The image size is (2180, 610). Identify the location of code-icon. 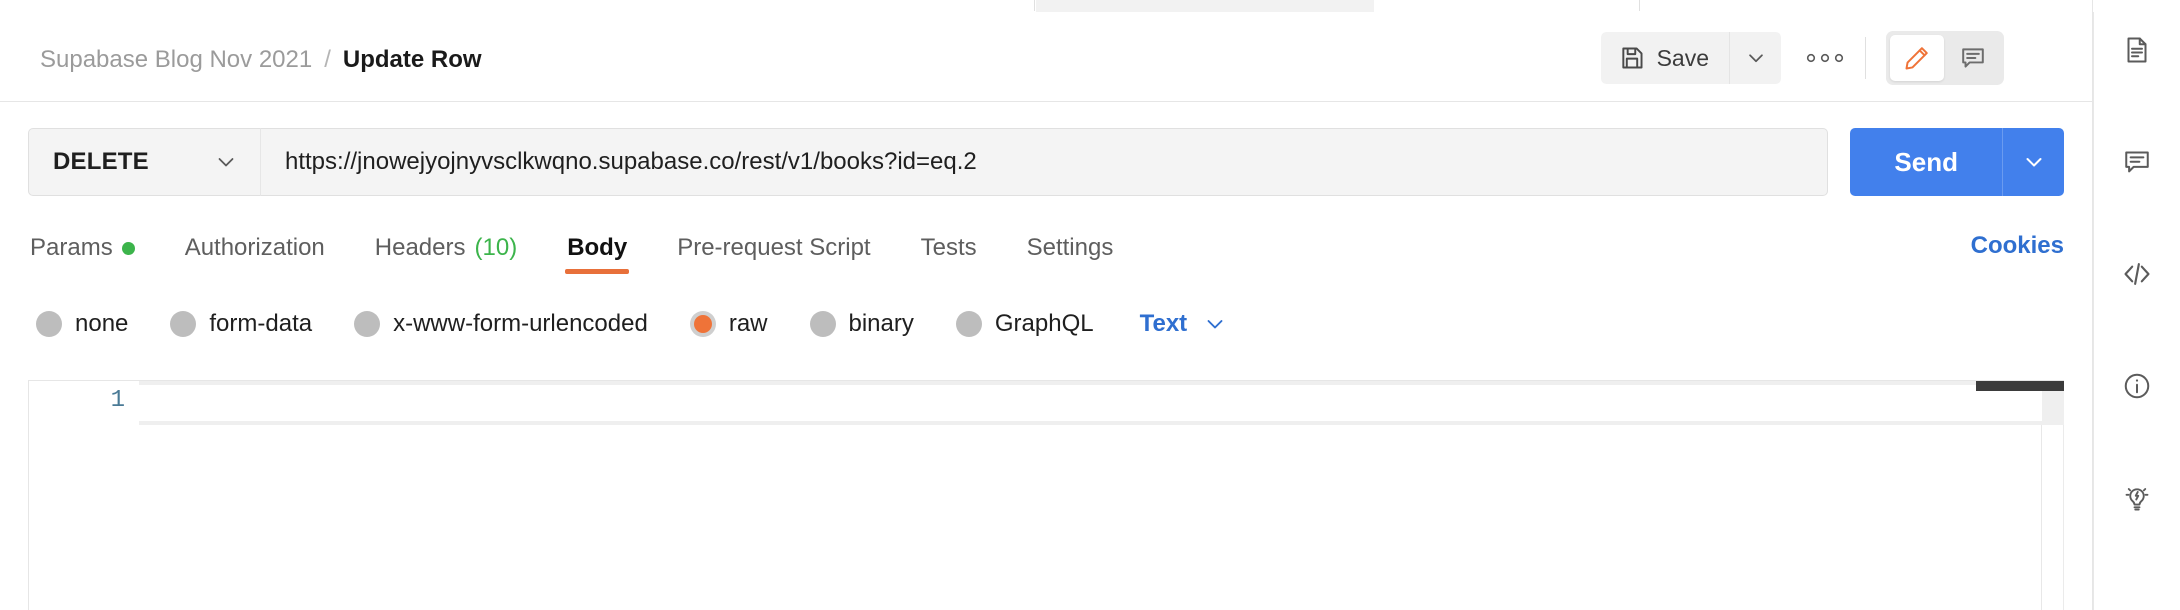
(2137, 274).